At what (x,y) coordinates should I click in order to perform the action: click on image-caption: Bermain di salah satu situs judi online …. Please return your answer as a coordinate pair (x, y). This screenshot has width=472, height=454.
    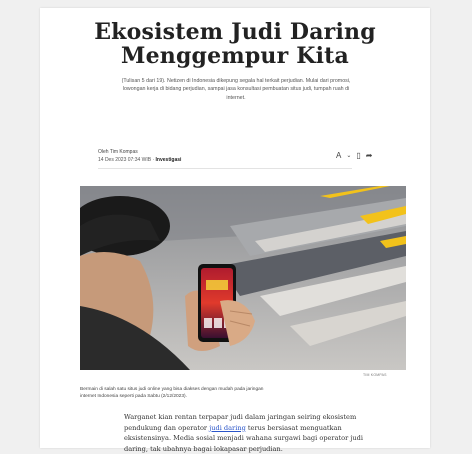
    Looking at the image, I should click on (172, 393).